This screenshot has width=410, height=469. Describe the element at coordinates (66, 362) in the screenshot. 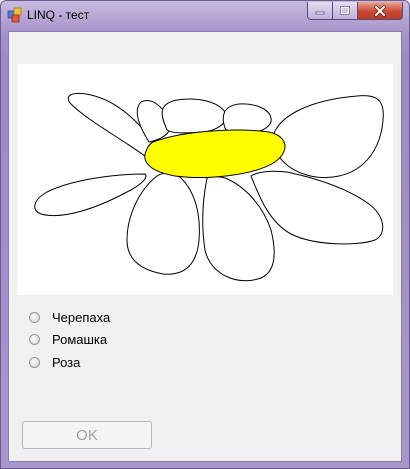

I see `option-label: Роза` at that location.